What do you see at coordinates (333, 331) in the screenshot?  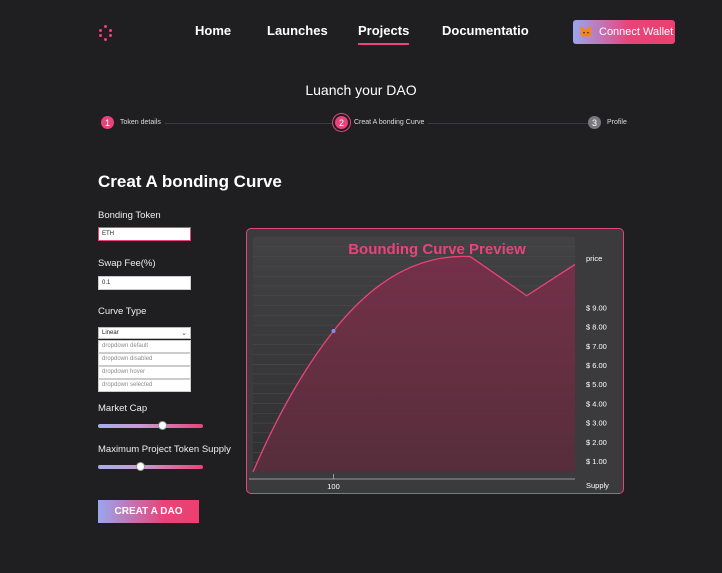 I see `highlight-point` at bounding box center [333, 331].